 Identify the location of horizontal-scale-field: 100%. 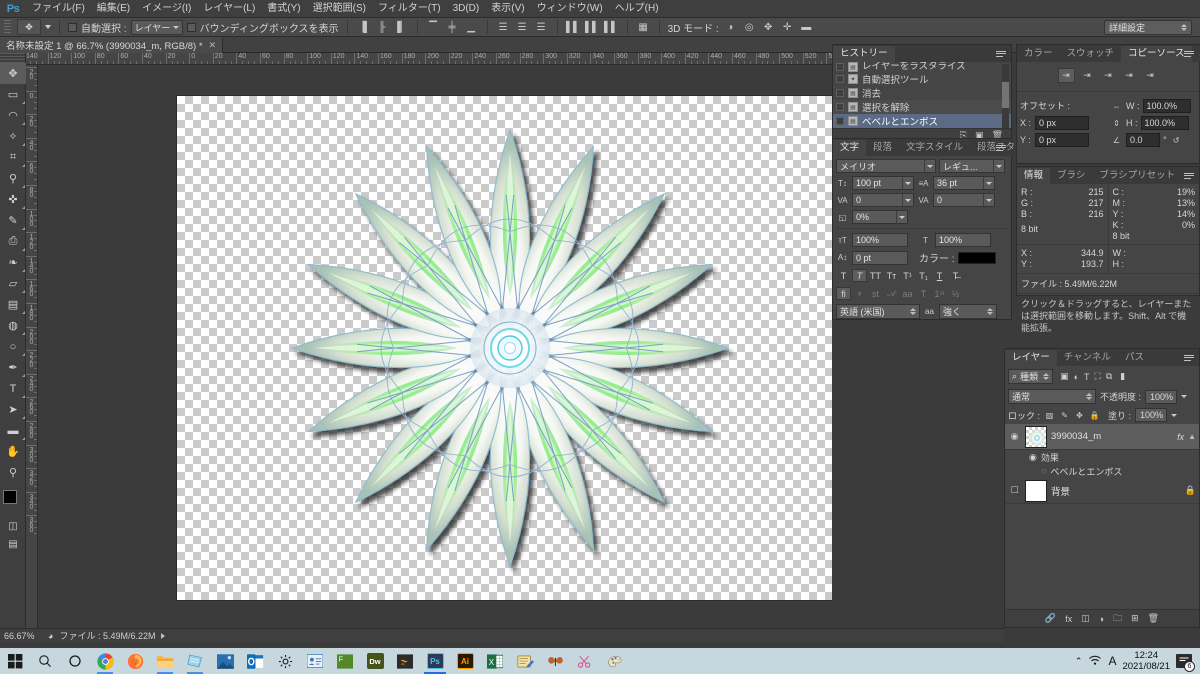
(963, 240).